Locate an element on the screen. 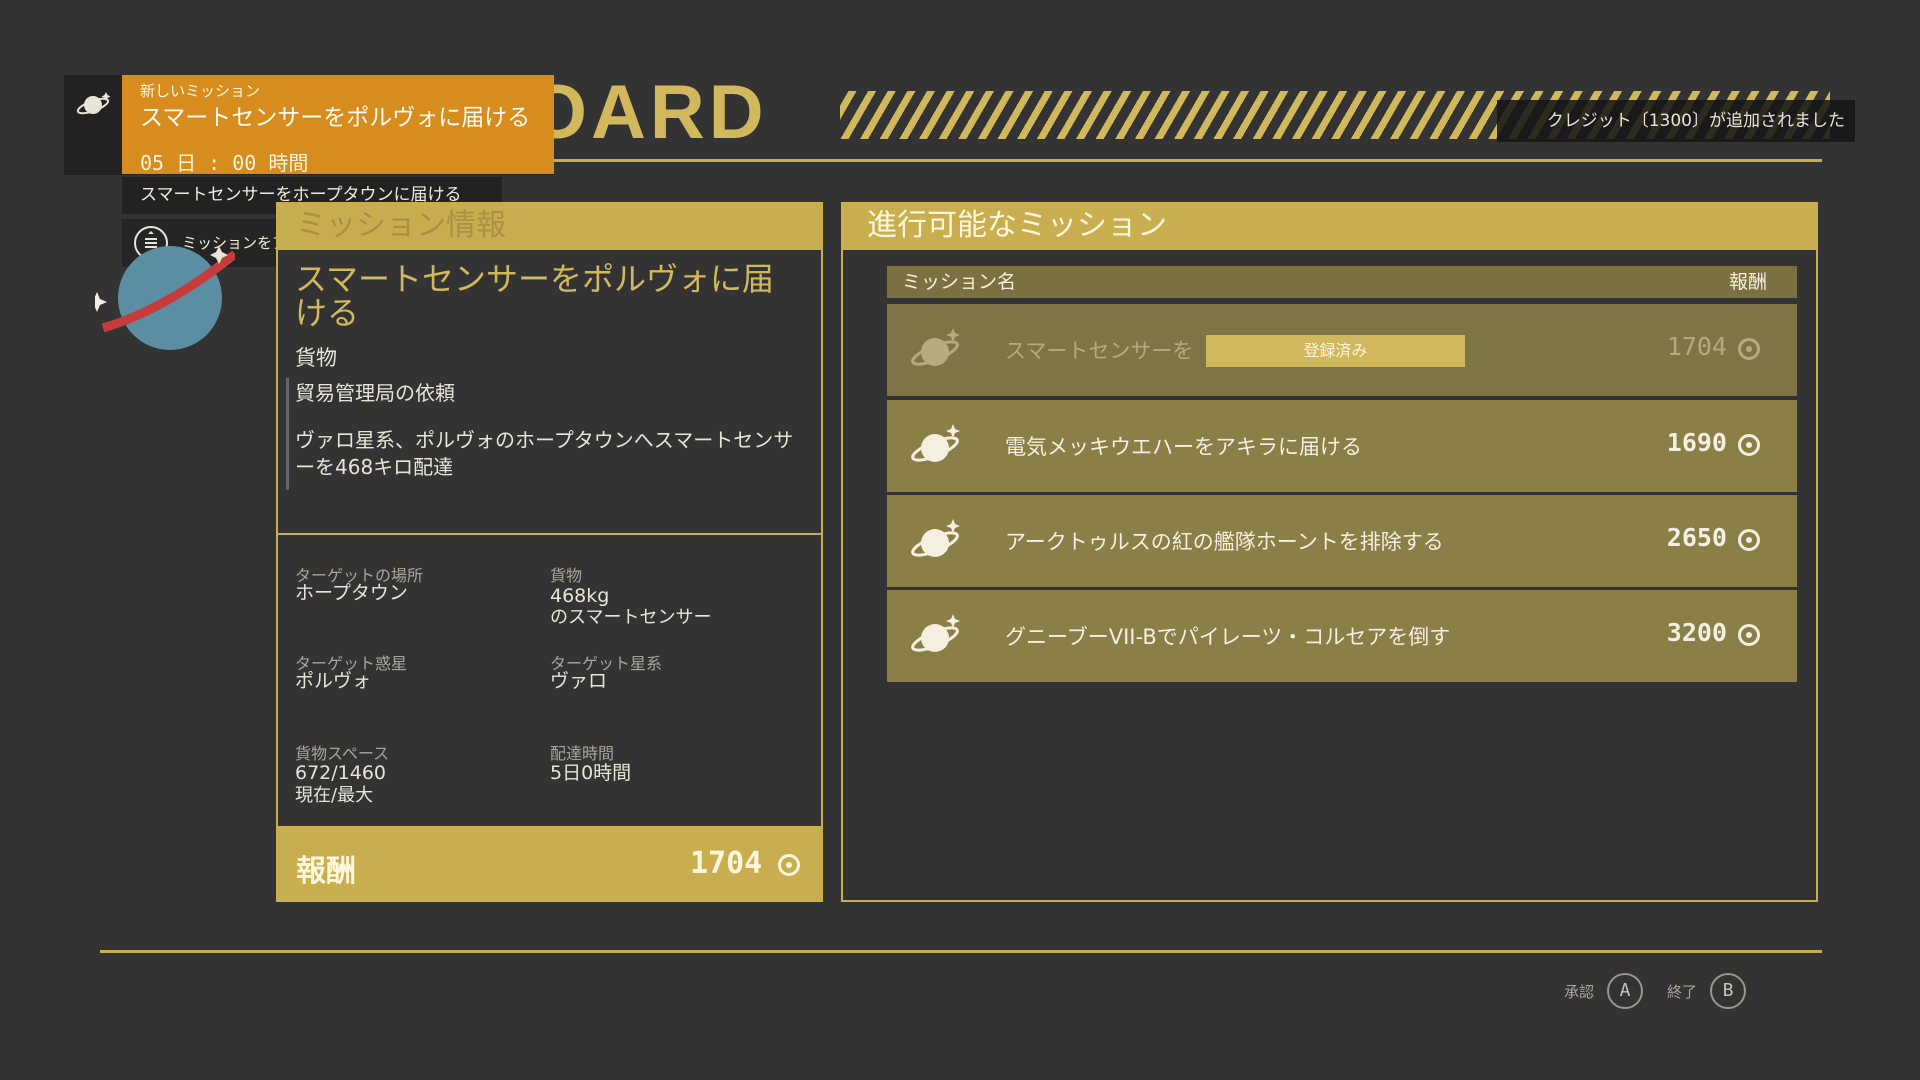  notification-time: 05 日 : 00 時間 is located at coordinates (224, 163).